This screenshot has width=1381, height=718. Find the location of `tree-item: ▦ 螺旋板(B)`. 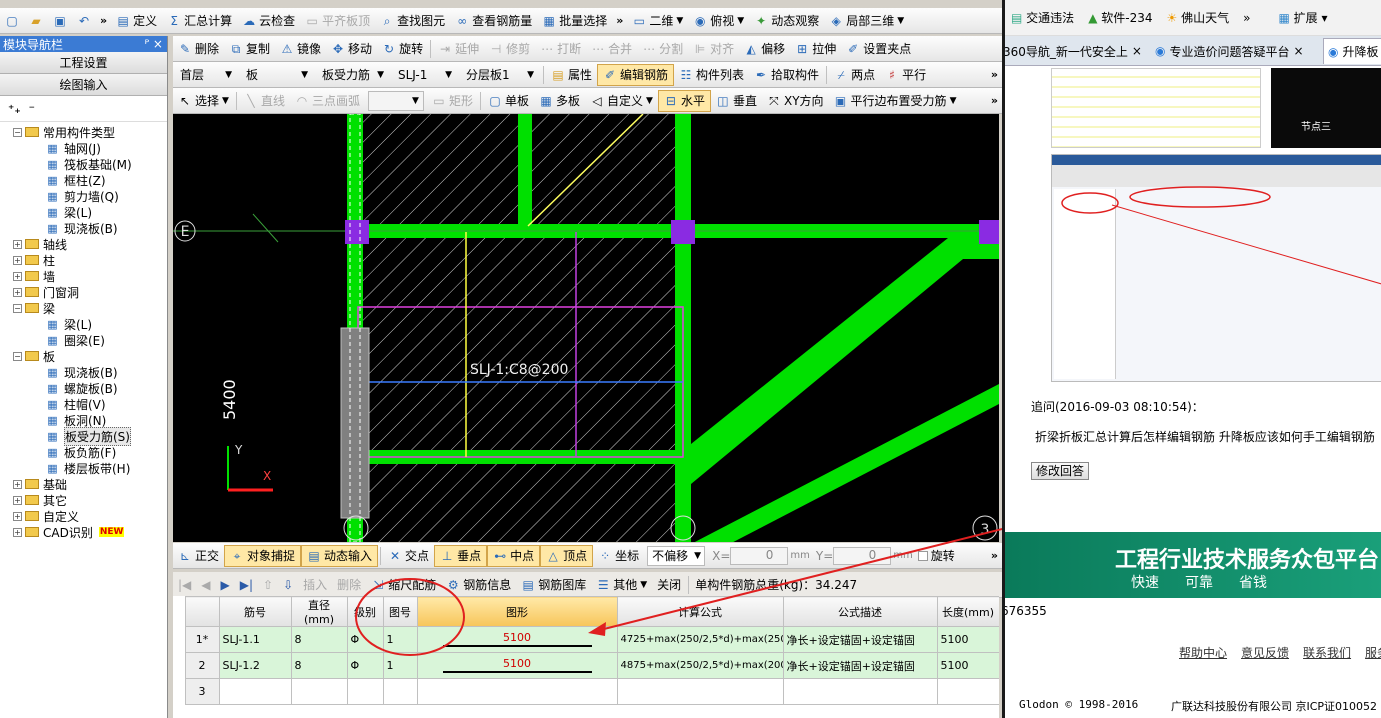

tree-item: ▦ 螺旋板(B) is located at coordinates (83, 388).